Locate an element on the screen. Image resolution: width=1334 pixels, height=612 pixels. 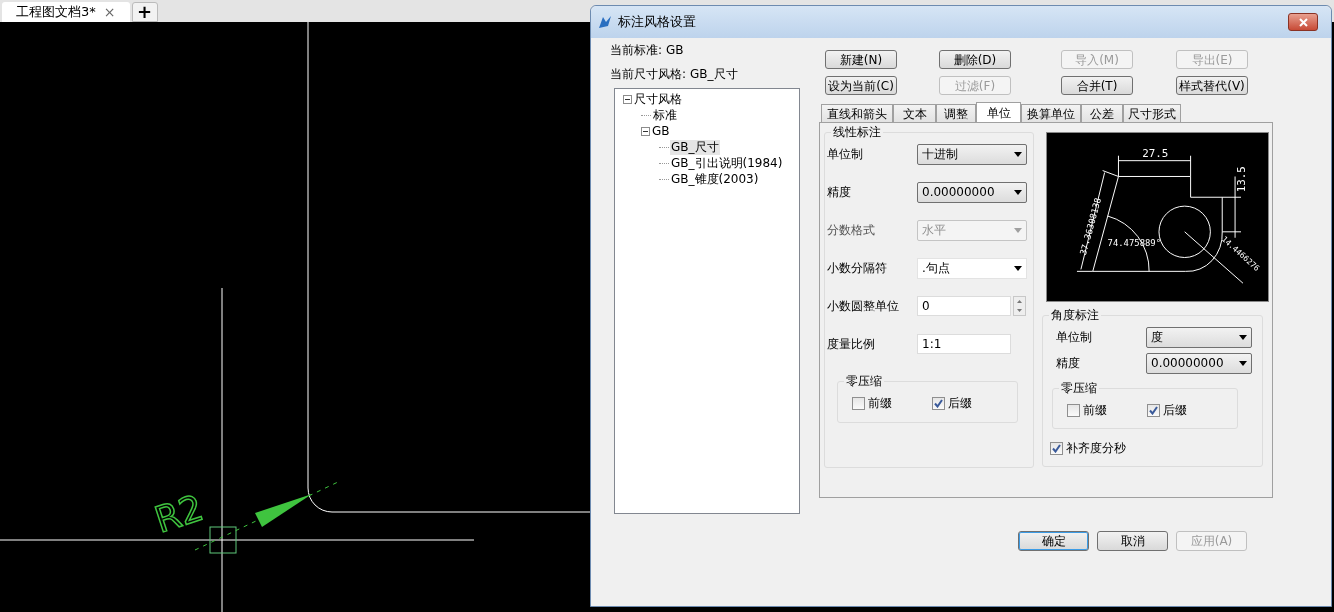
tab: 单位 is located at coordinates (998, 112).